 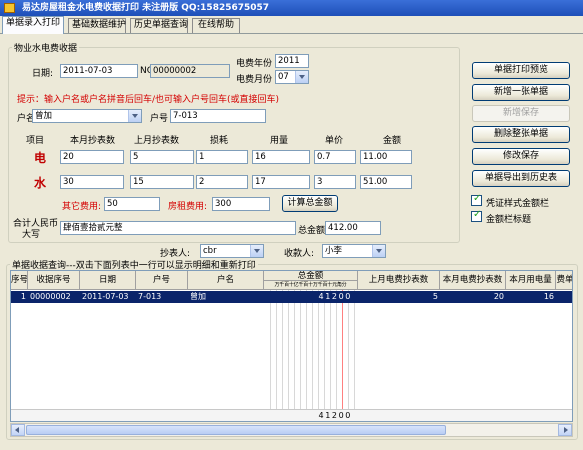 What do you see at coordinates (254, 80) in the screenshot?
I see `month-label: 电费月份` at bounding box center [254, 80].